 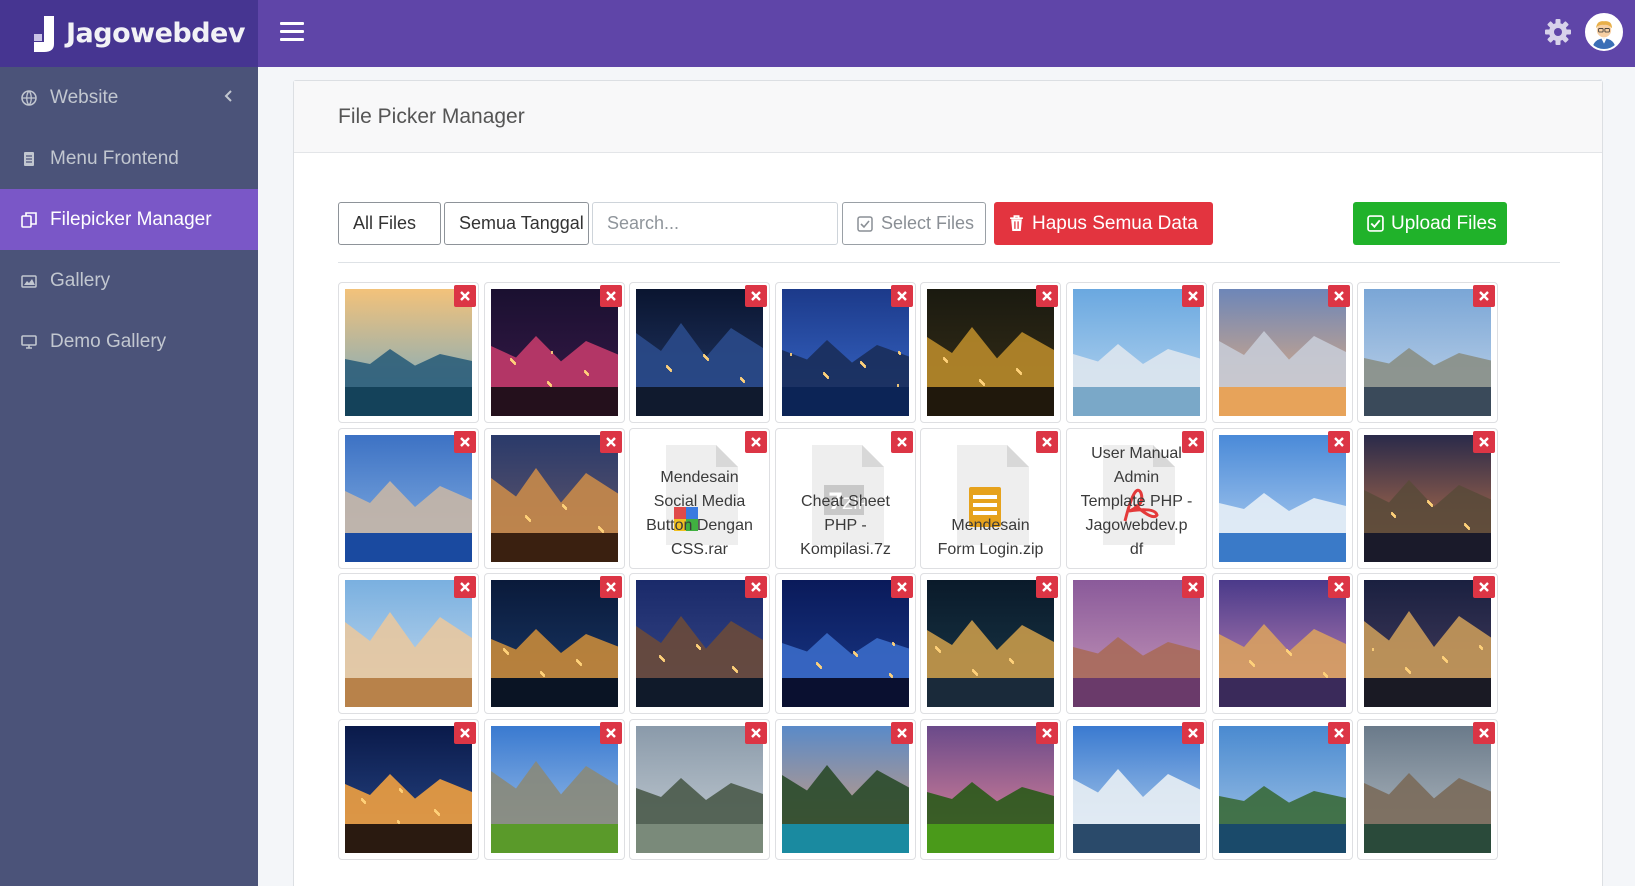 What do you see at coordinates (845, 498) in the screenshot?
I see `file-tile: 7 ZIP Cheat Sheet PHP - Kompilasi.7z` at bounding box center [845, 498].